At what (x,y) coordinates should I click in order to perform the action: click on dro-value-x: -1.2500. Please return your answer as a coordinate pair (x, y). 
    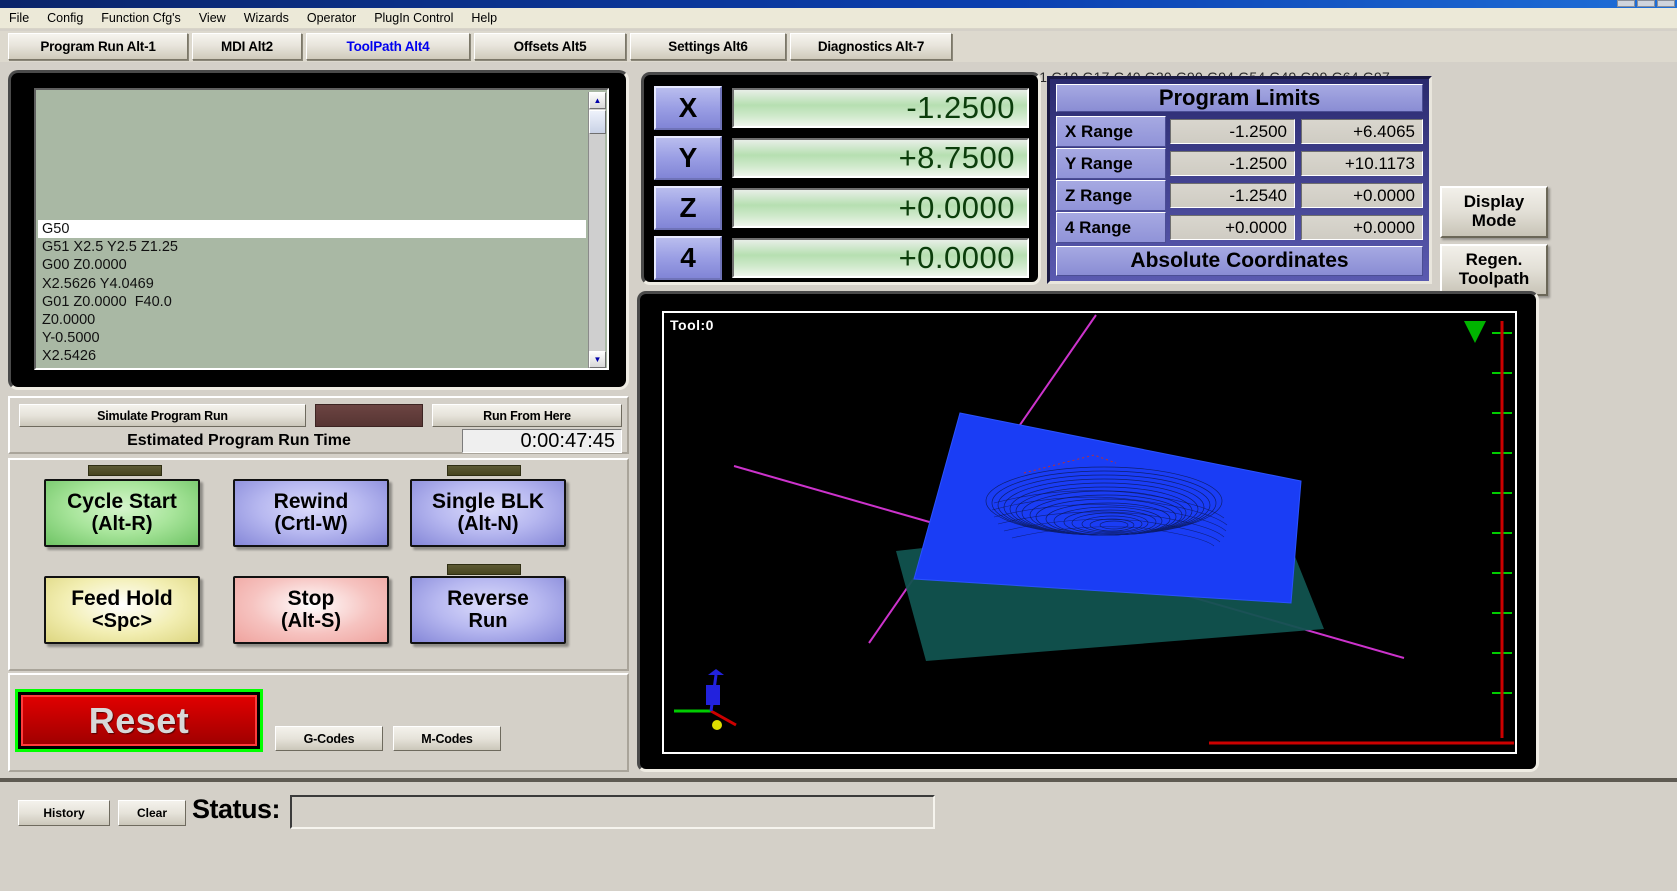
    Looking at the image, I should click on (880, 108).